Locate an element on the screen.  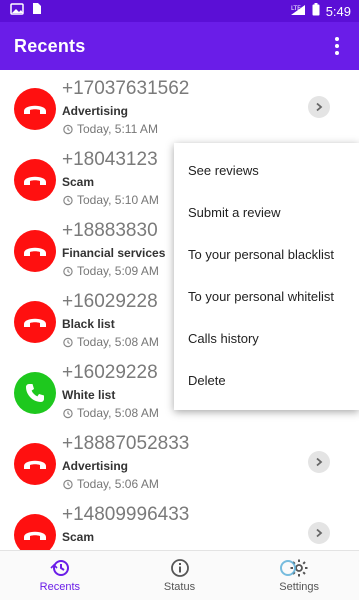
menu-item-add-whitelist: To your personal whitelist is located at coordinates (266, 296).